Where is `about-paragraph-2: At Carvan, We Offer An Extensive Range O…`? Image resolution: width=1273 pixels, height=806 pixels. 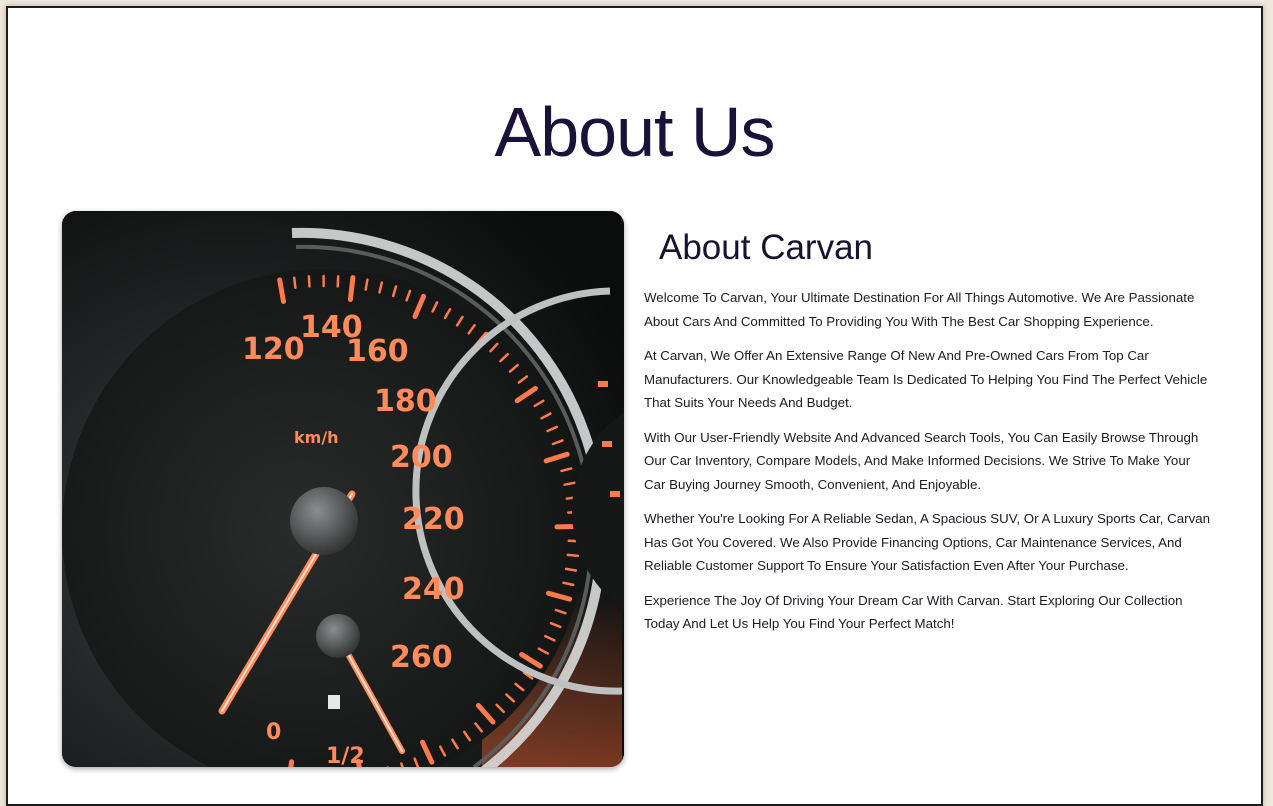 about-paragraph-2: At Carvan, We Offer An Extensive Range O… is located at coordinates (929, 379).